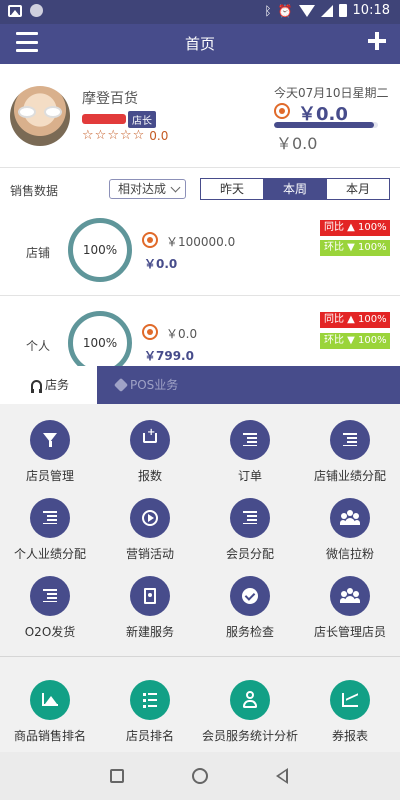 This screenshot has height=800, width=400. What do you see at coordinates (285, 10) in the screenshot?
I see `alarm-icon: ⏰` at bounding box center [285, 10].